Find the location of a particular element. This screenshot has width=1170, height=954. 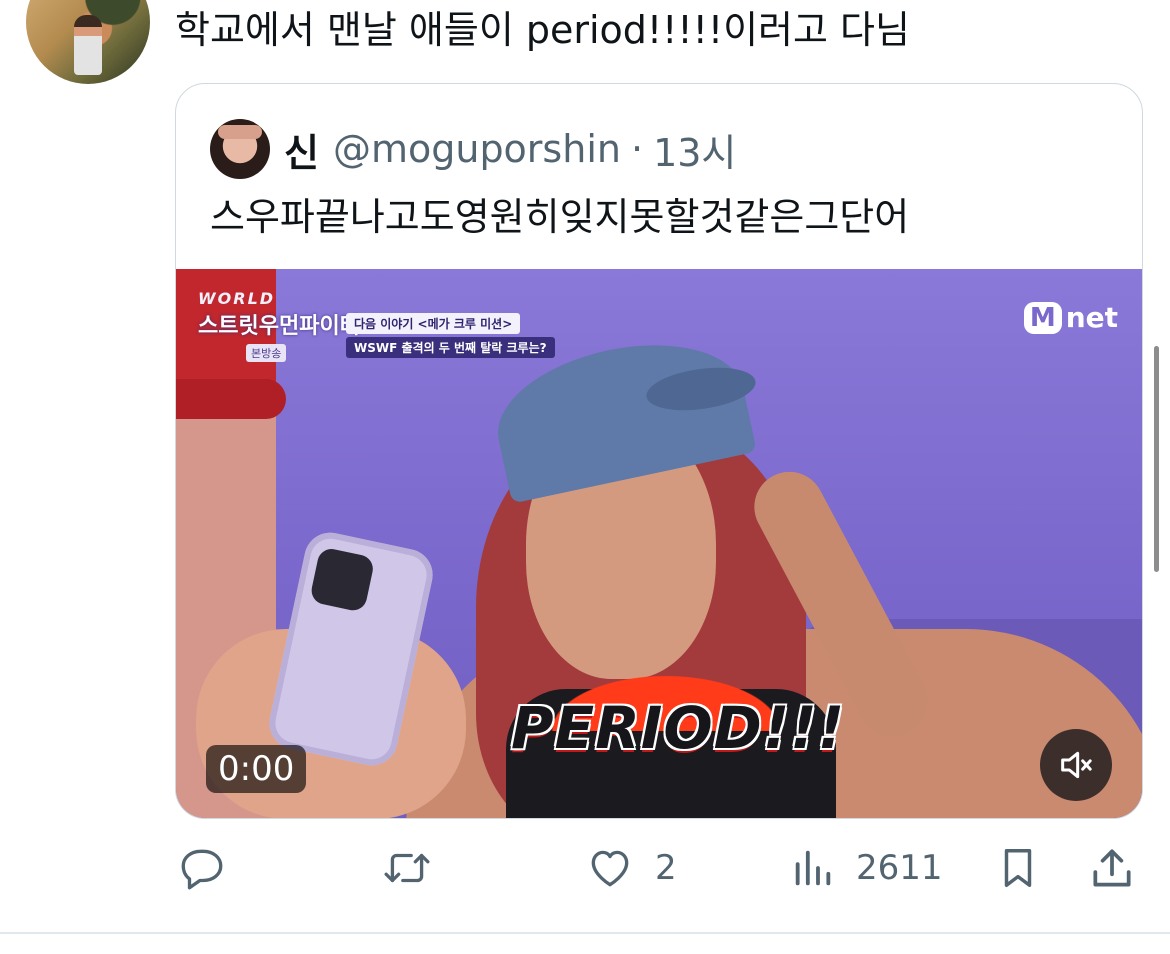

video-scene-left-cap is located at coordinates (231, 399).